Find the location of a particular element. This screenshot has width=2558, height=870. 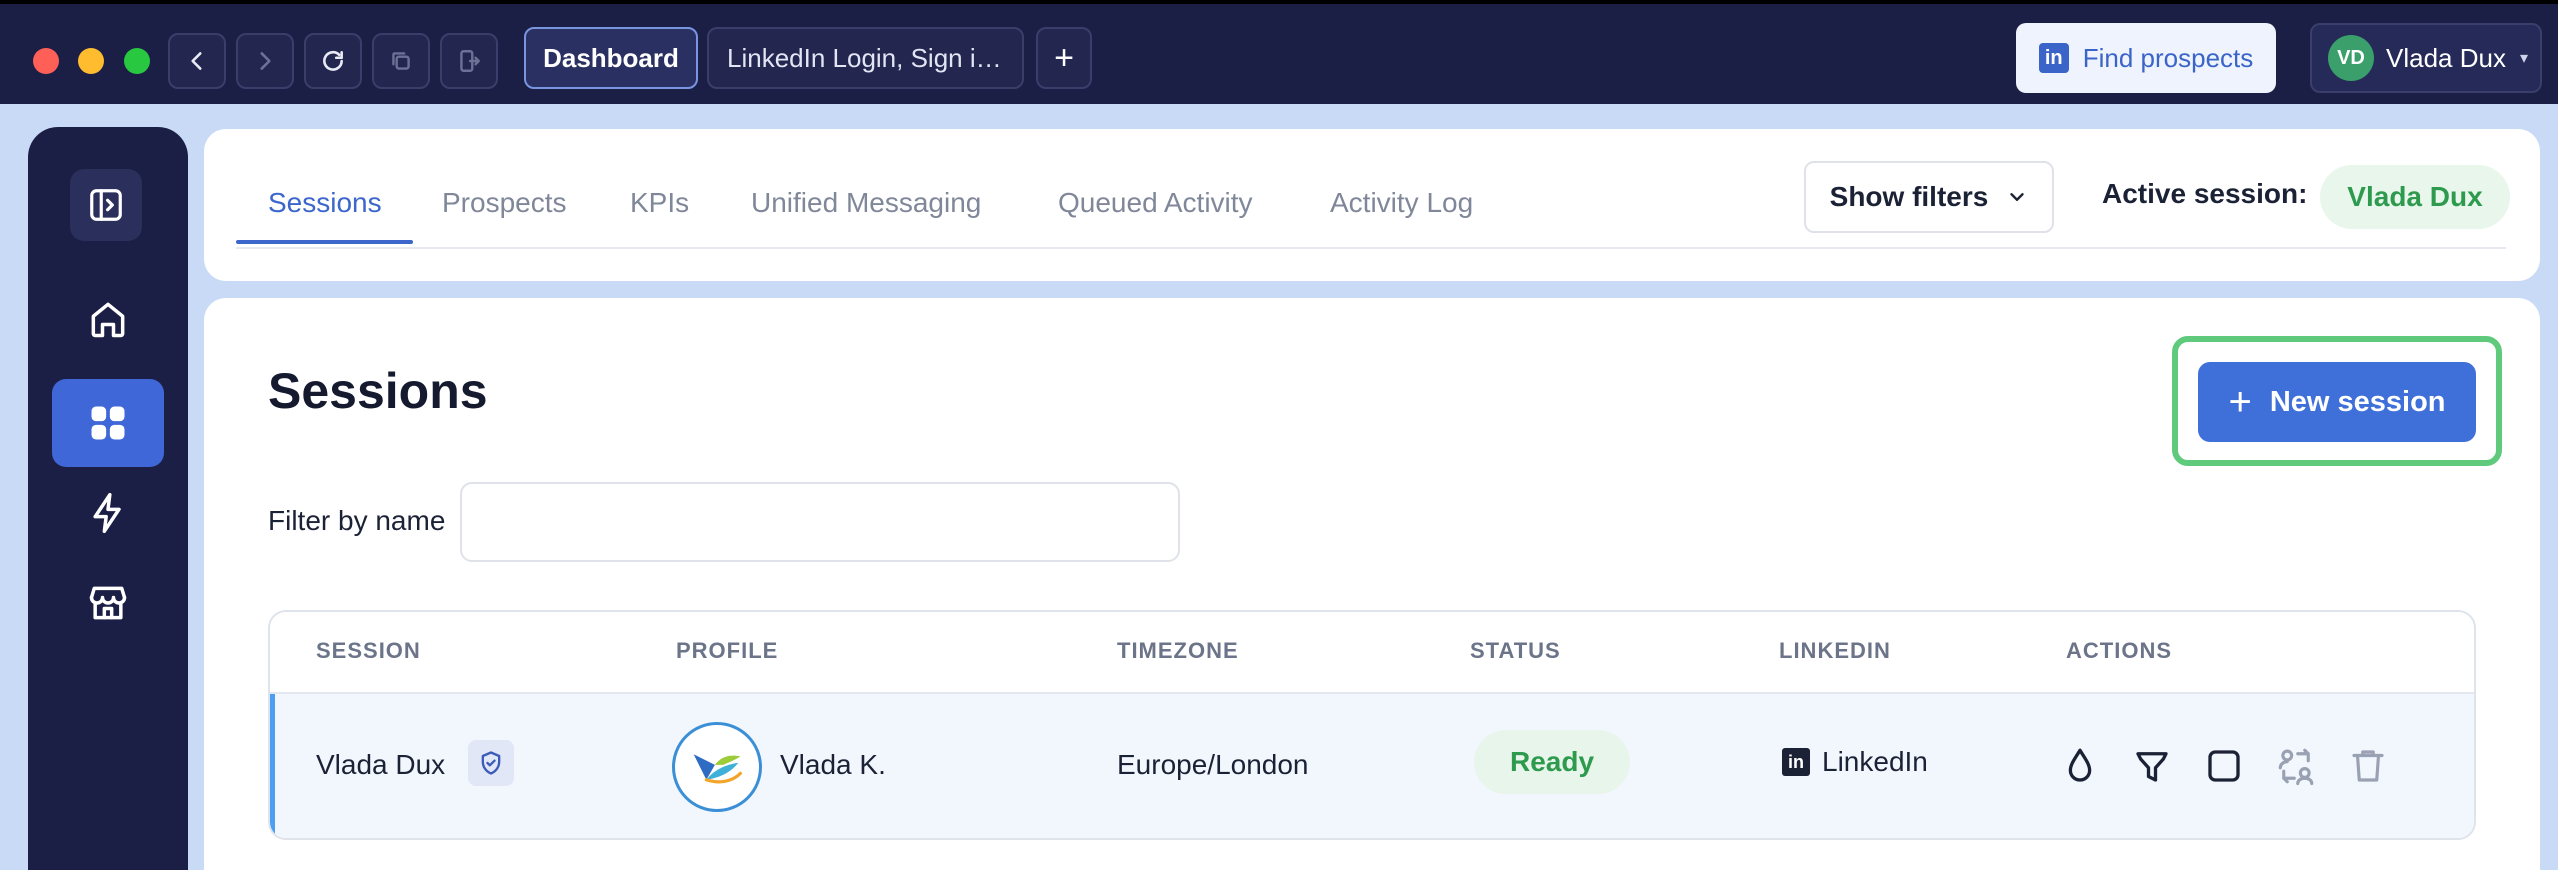

sidebar-item-dashboard is located at coordinates (108, 423).